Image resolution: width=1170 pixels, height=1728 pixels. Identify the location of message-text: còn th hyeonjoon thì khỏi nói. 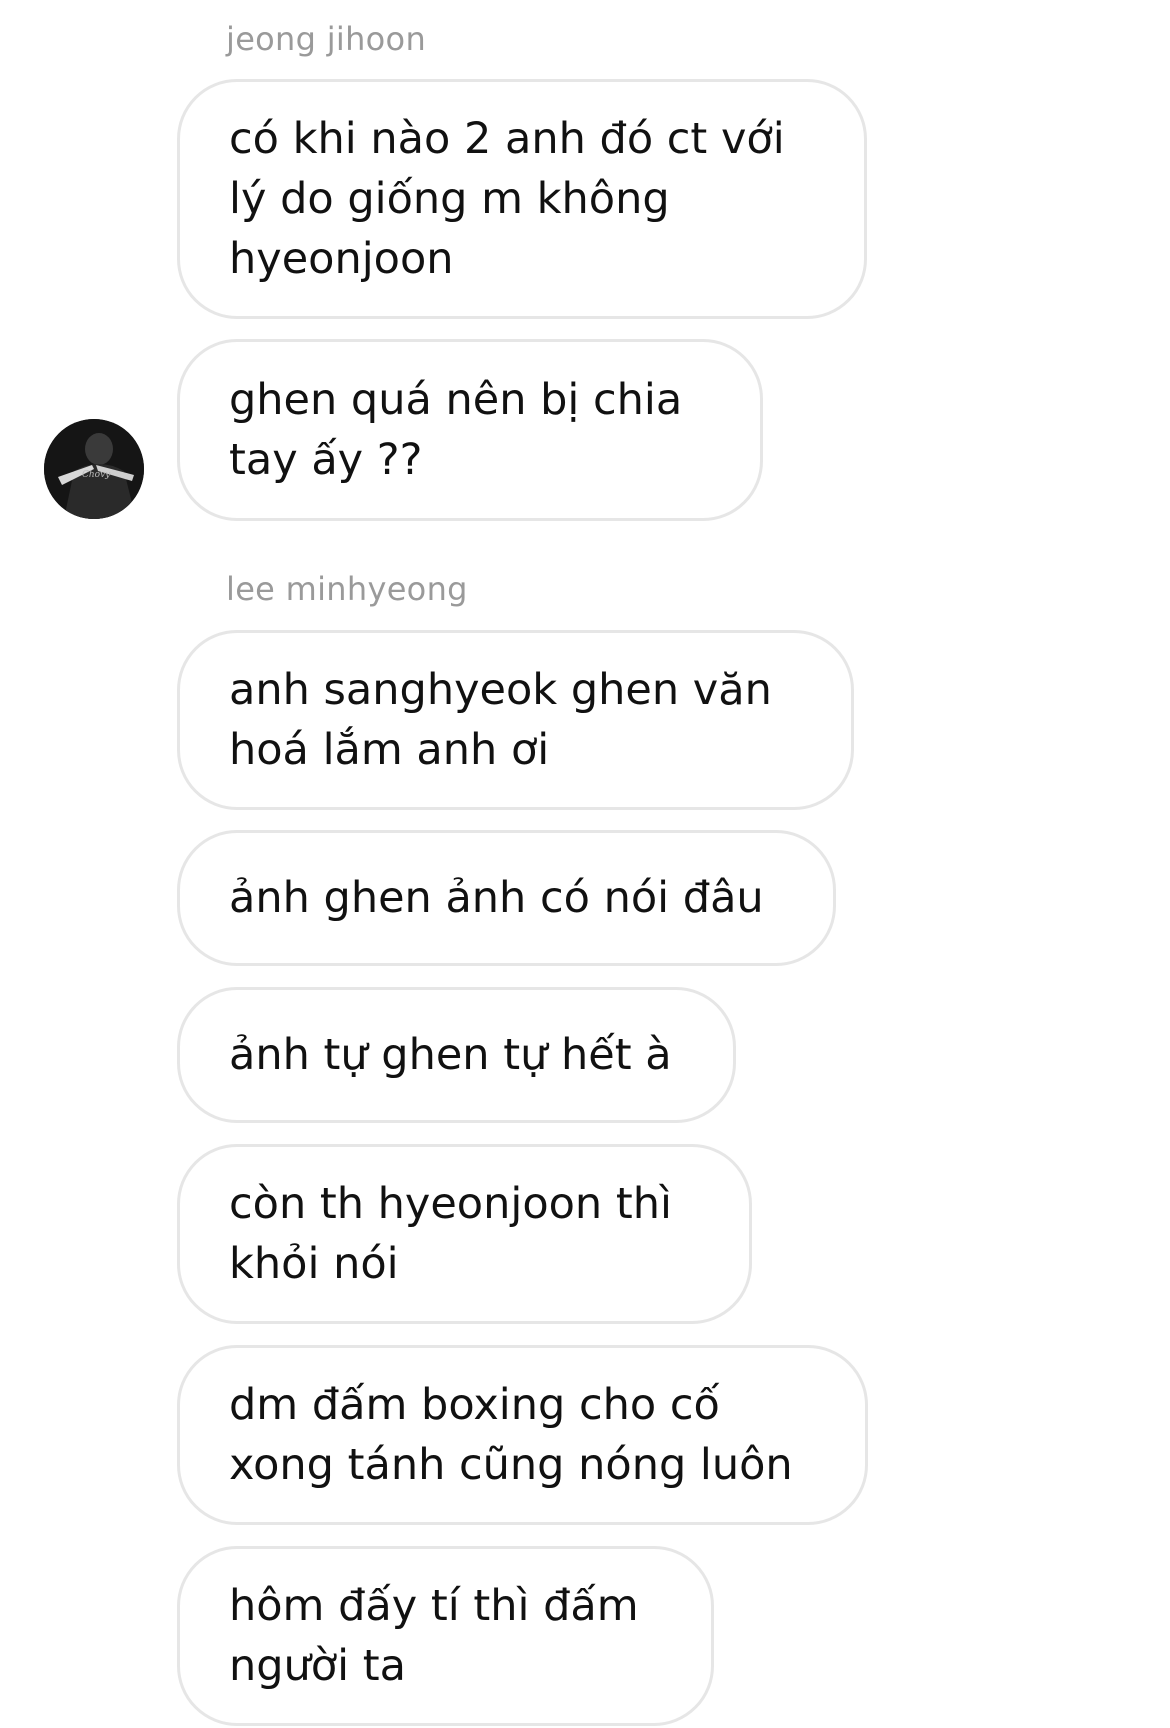
(450, 1234).